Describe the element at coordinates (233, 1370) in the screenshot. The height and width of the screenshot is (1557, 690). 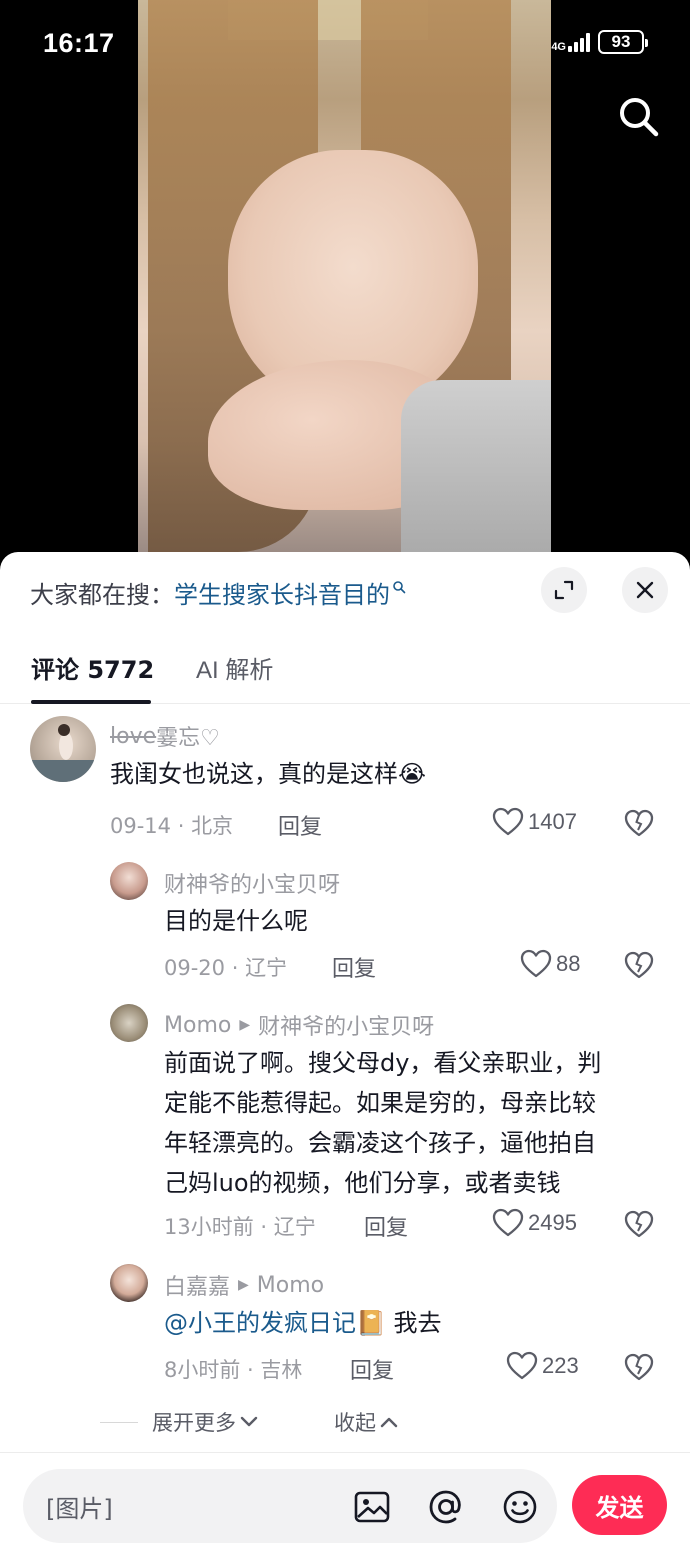
I see `comment-meta: 8小时前 · 吉林` at that location.